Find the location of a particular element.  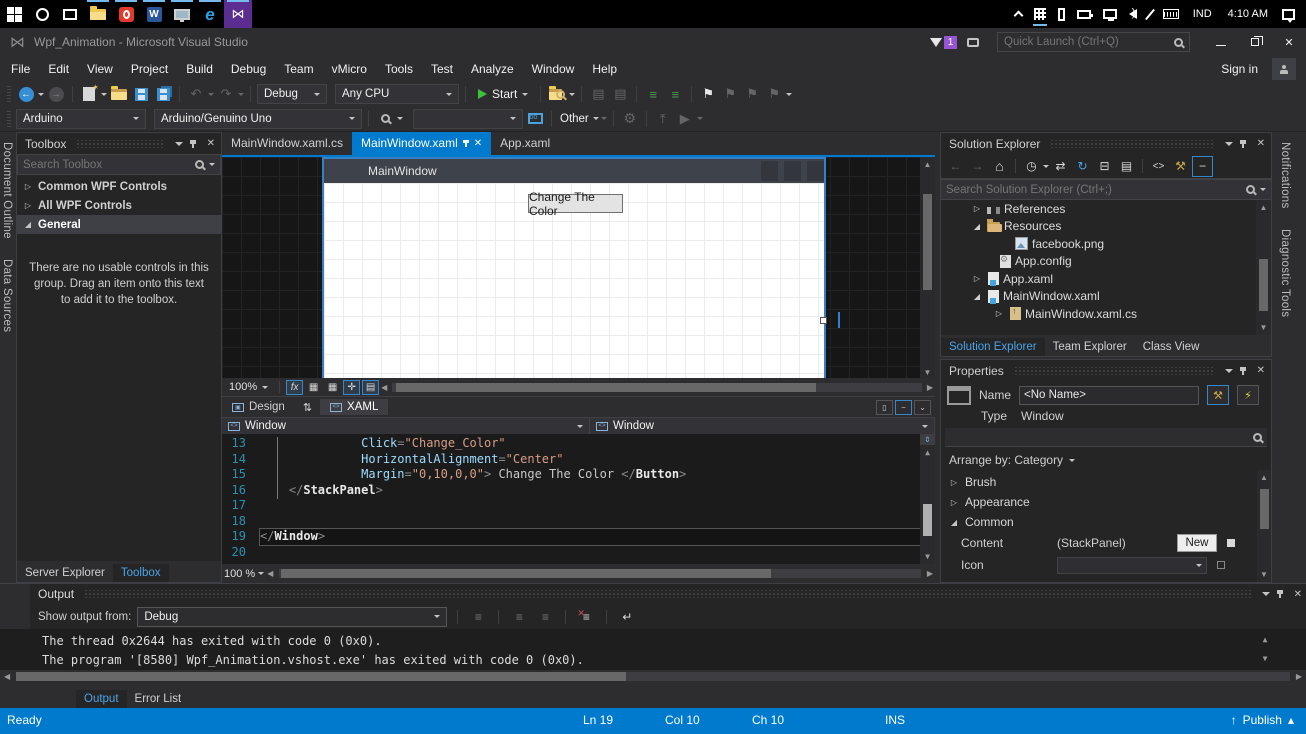

tab-team-explorer: Team Explorer is located at coordinates (1090, 347).